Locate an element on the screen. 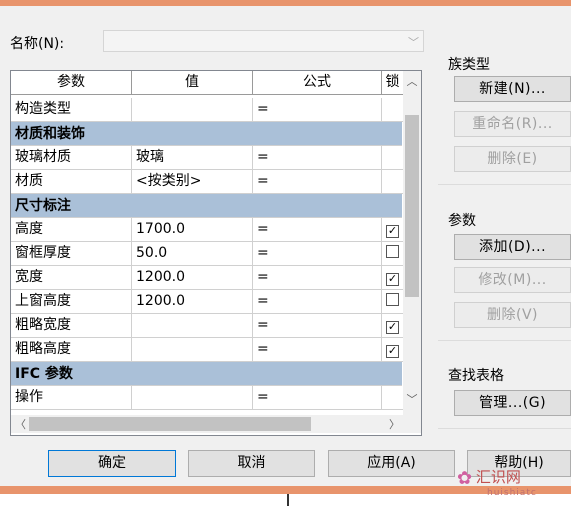 Image resolution: width=571 pixels, height=506 pixels. params-title: 参数 is located at coordinates (462, 221).